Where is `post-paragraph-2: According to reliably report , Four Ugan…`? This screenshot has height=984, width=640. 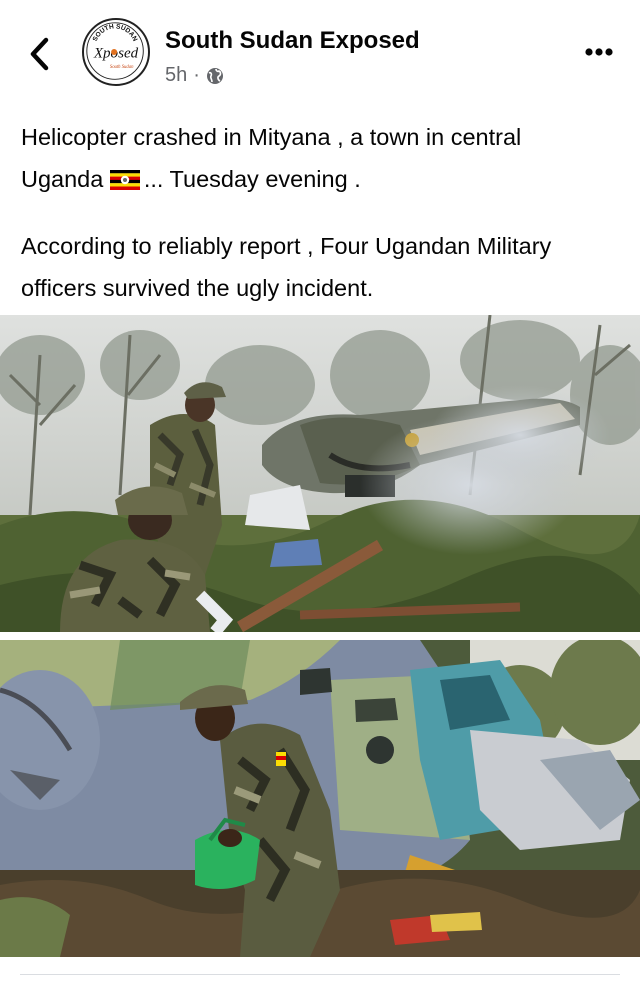 post-paragraph-2: According to reliably report , Four Ugan… is located at coordinates (286, 267).